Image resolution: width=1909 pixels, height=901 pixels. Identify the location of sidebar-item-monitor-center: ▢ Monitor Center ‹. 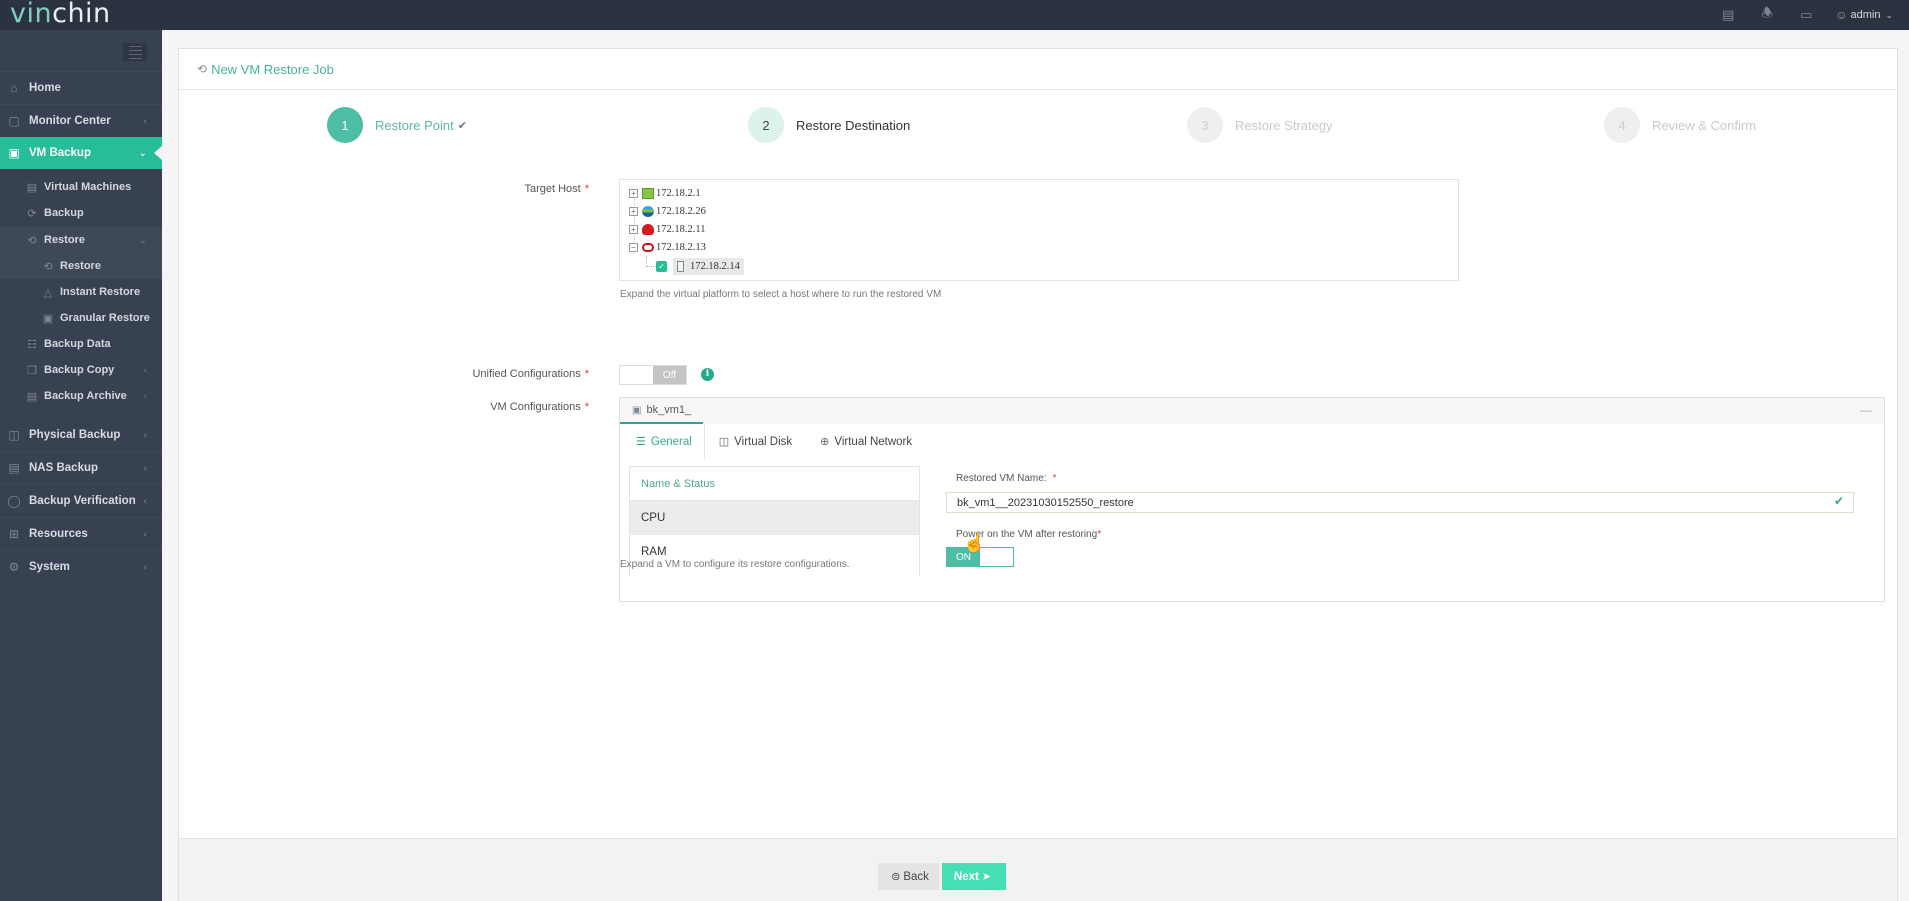
(81, 121).